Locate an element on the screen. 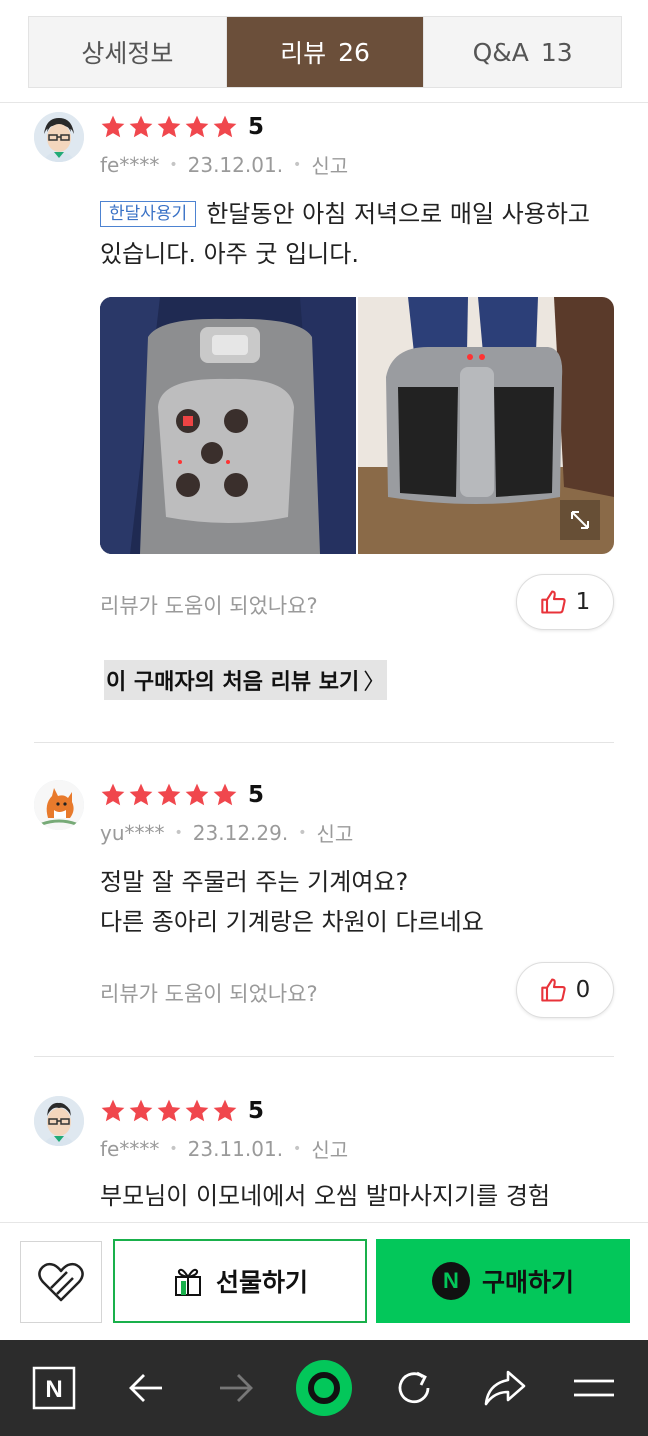 The height and width of the screenshot is (1436, 648). review-text-block: 정말 잘 주물러 주는 기계여요? 다른 종아리 기계랑은 차원이 다르네요 is located at coordinates (355, 902).